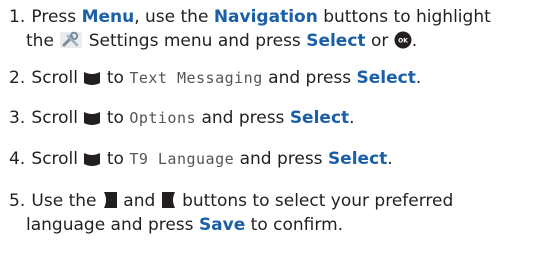 This screenshot has height=264, width=537. What do you see at coordinates (407, 17) in the screenshot?
I see `step-text: buttons to highlight` at bounding box center [407, 17].